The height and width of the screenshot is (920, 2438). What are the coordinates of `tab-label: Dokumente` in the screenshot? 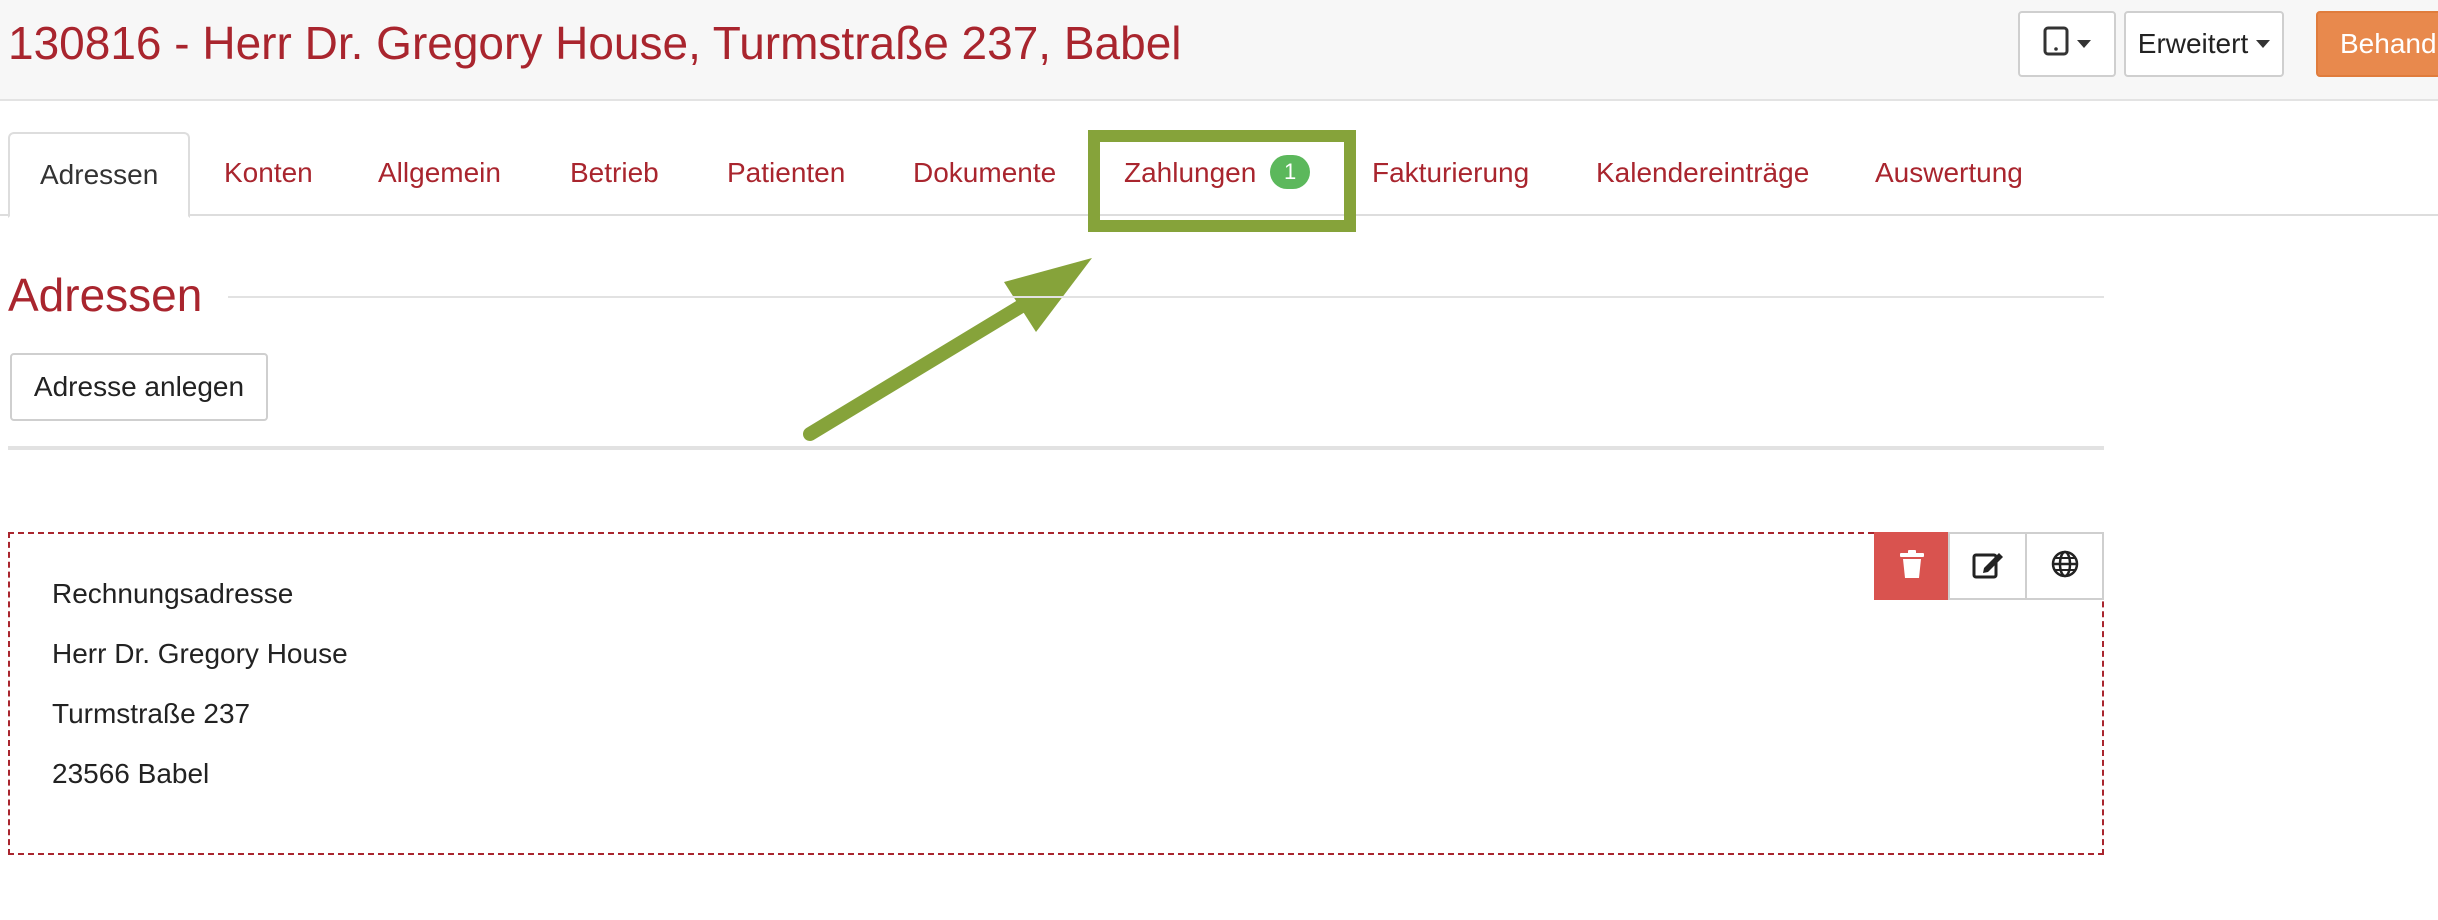 It's located at (985, 172).